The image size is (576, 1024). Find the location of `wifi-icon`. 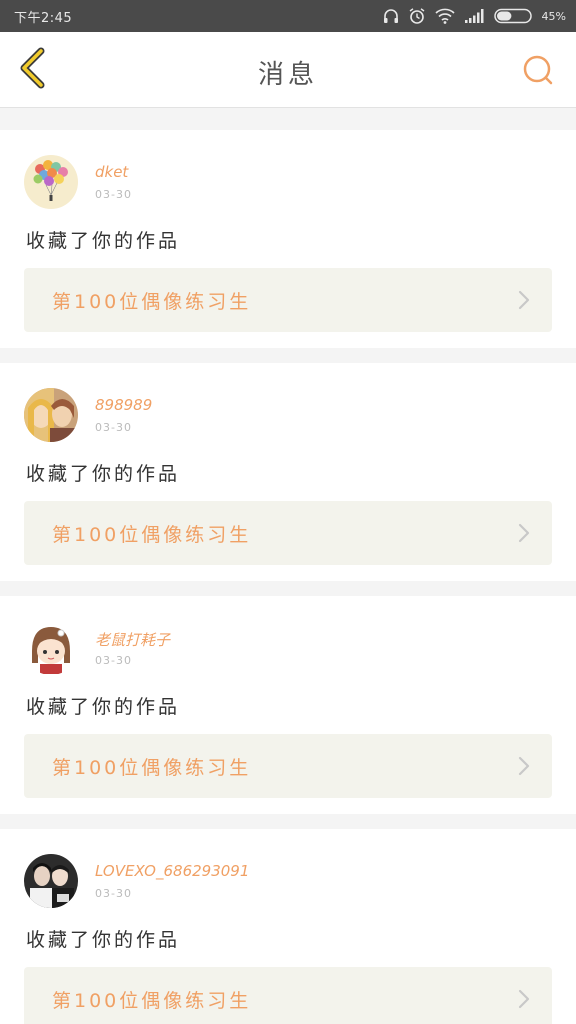

wifi-icon is located at coordinates (445, 16).